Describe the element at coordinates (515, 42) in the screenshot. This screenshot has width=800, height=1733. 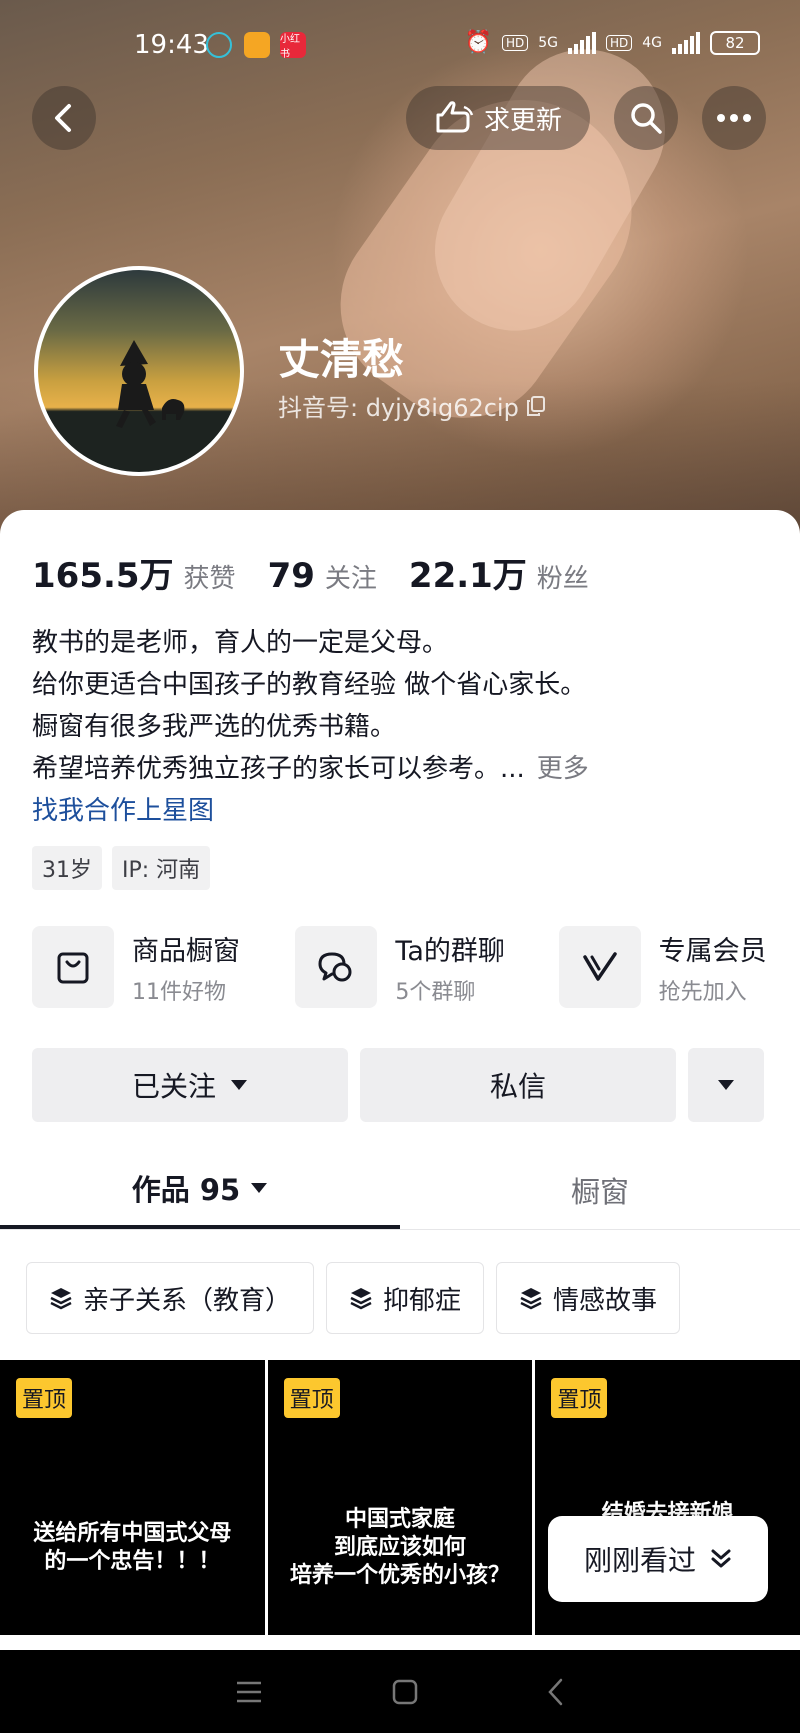
I see `hd-badge-1: HD` at that location.